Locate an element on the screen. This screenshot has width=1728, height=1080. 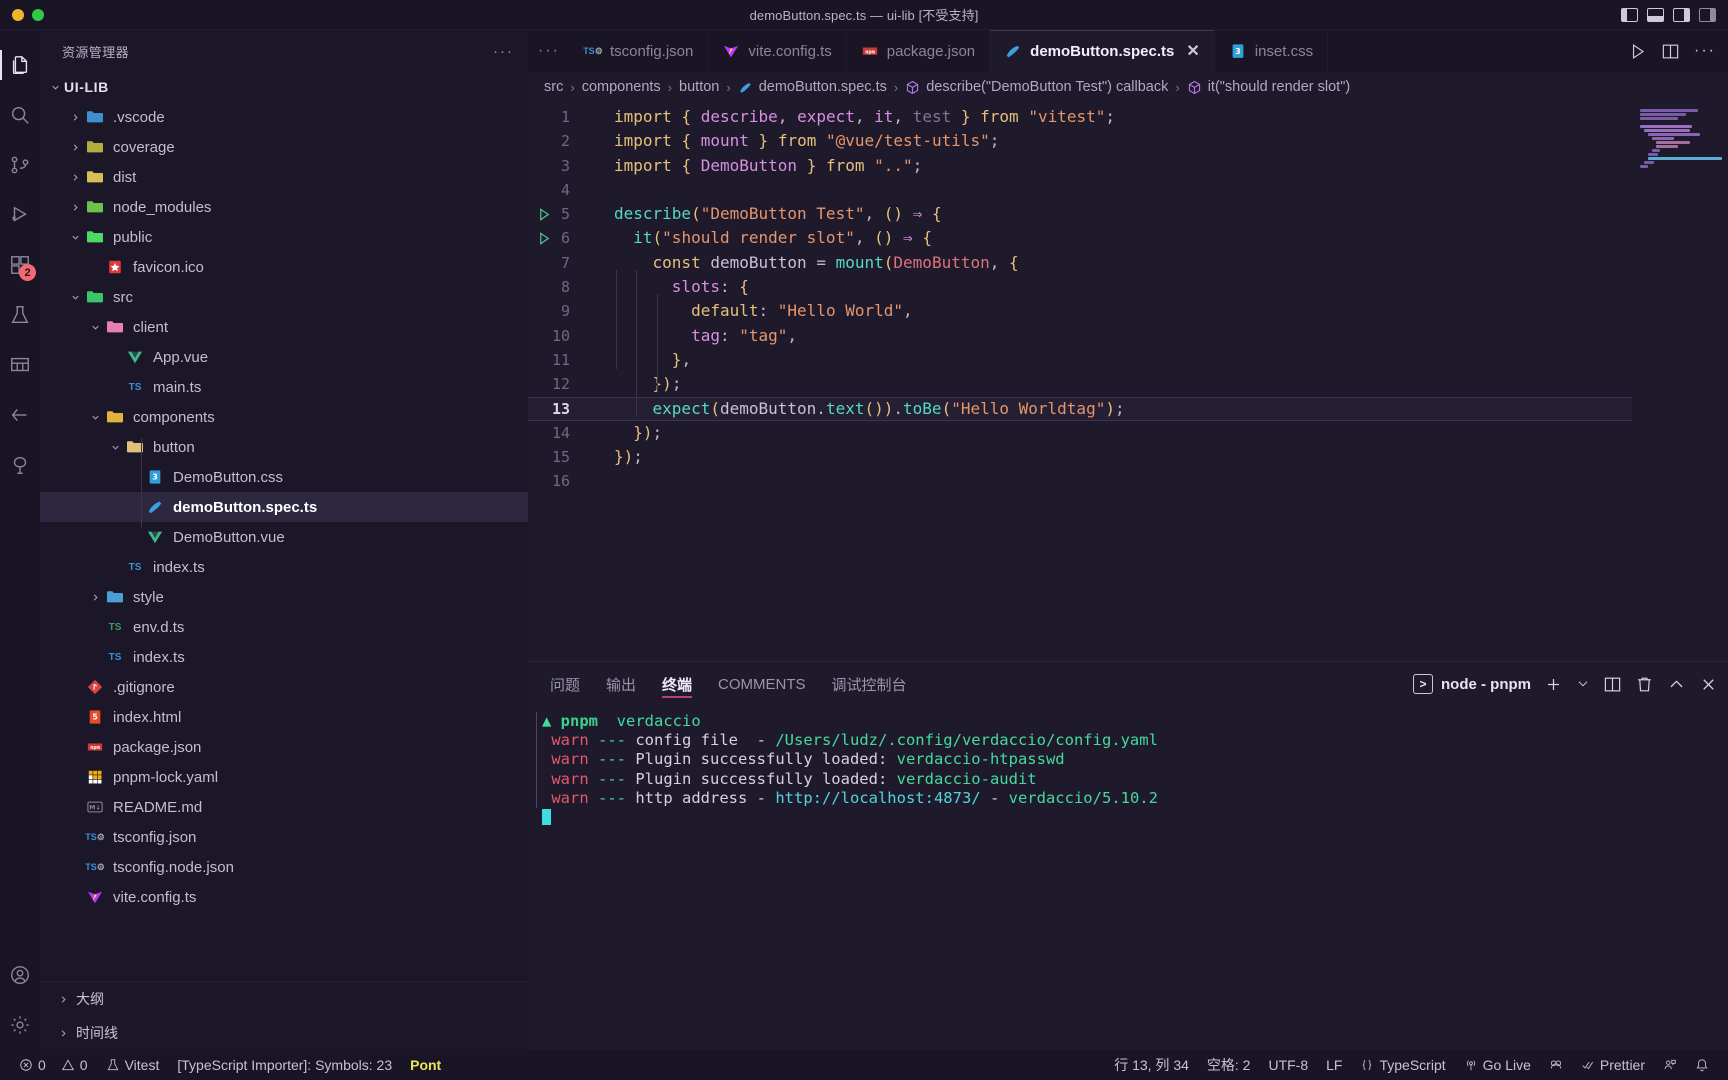
activity-testing is located at coordinates (20, 315).